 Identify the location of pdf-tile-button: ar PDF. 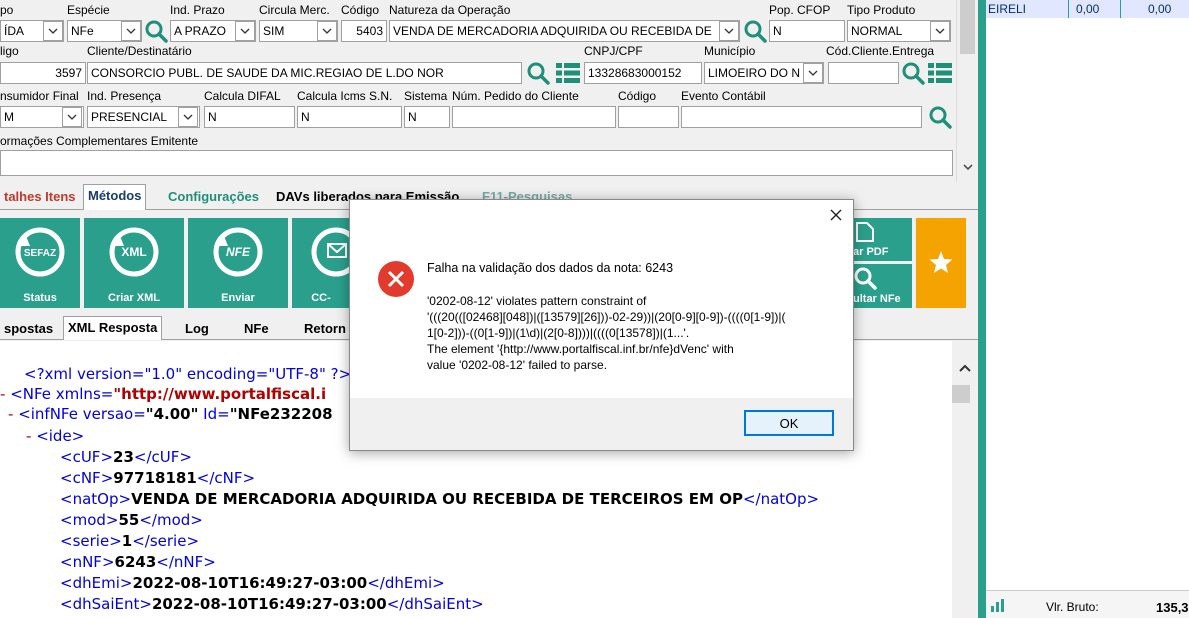
(882, 239).